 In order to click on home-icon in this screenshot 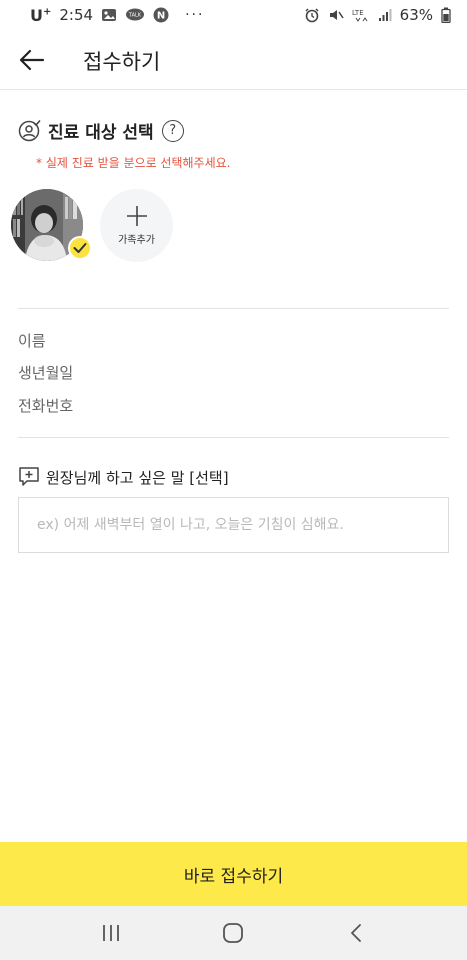, I will do `click(233, 933)`.